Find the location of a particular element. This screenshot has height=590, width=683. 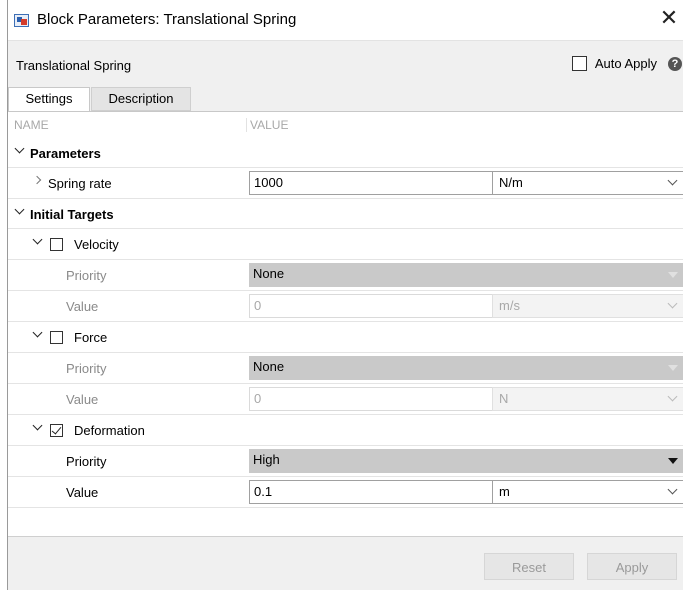

auto-apply-toggle: Auto Apply is located at coordinates (614, 63).